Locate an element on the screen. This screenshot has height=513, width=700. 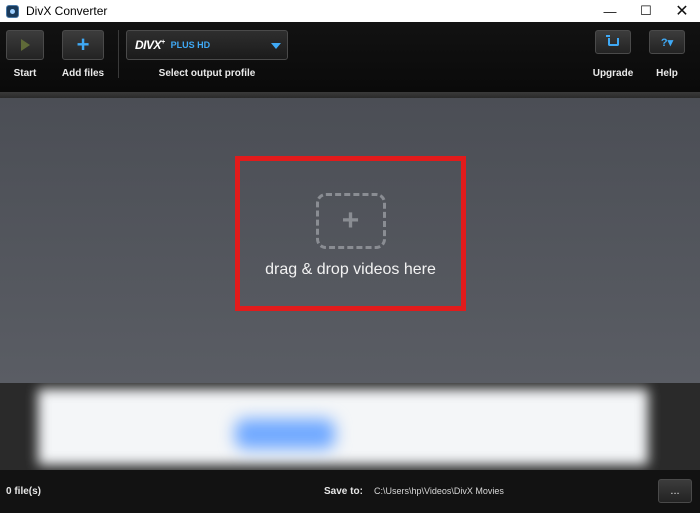
ad-banner-image is located at coordinates (343, 427).